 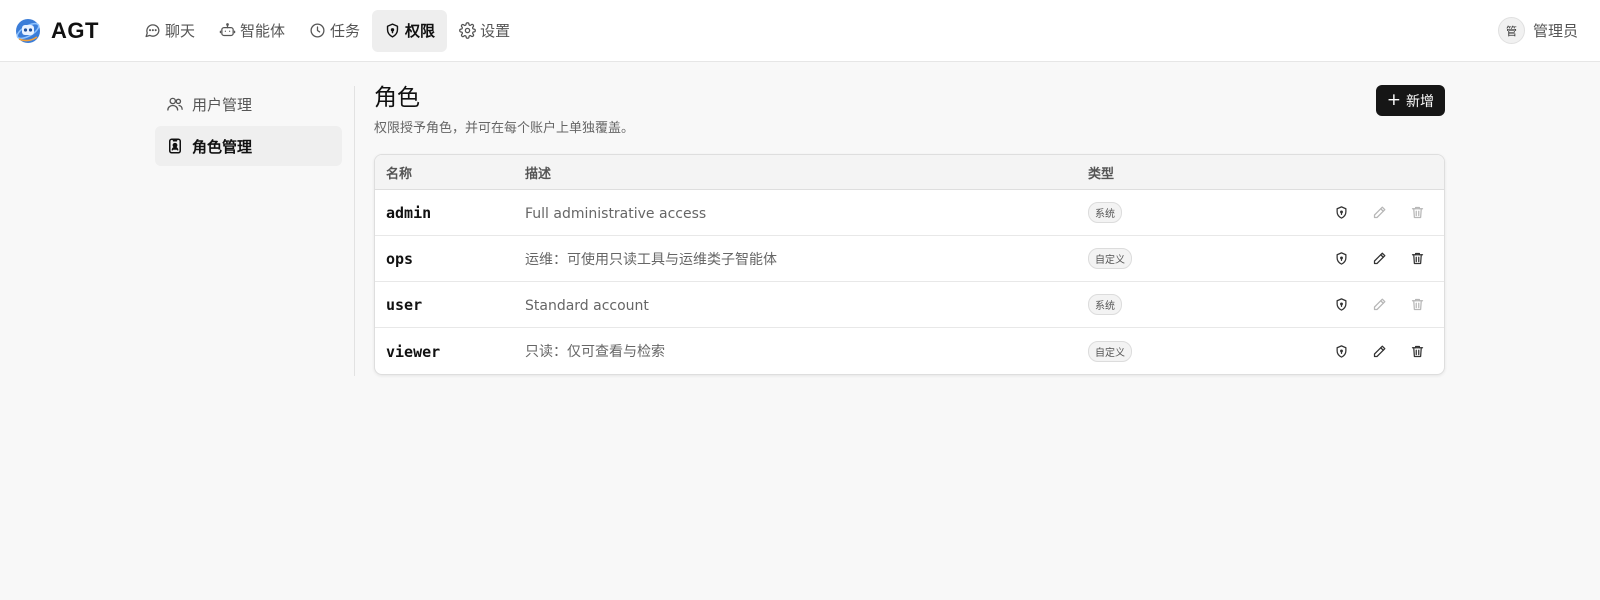 I want to click on sidebar: 用户管理 角色管理, so click(x=248, y=126).